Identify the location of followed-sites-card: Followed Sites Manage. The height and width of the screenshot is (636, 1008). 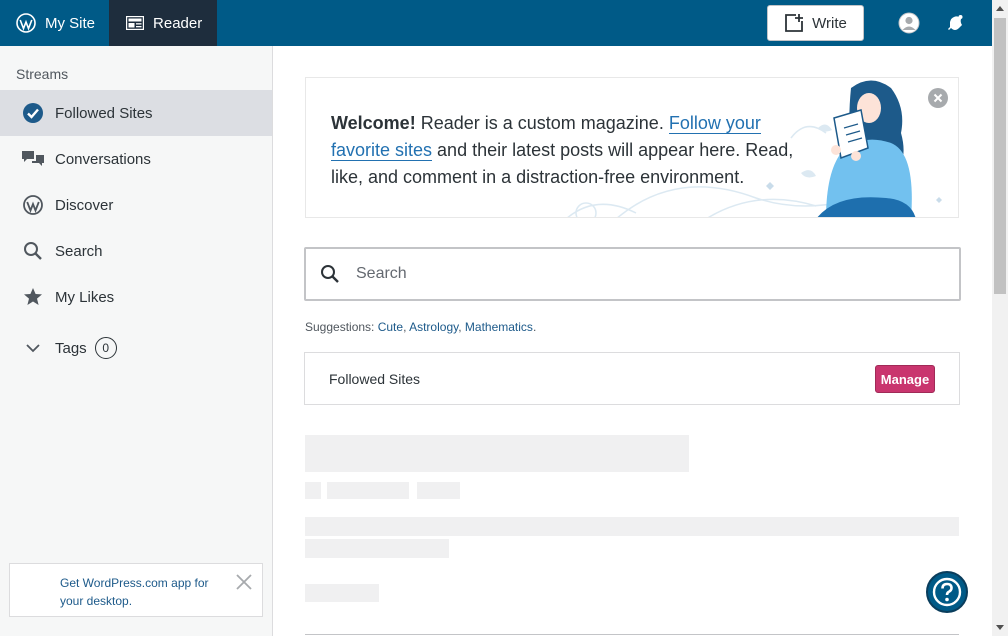
(632, 378).